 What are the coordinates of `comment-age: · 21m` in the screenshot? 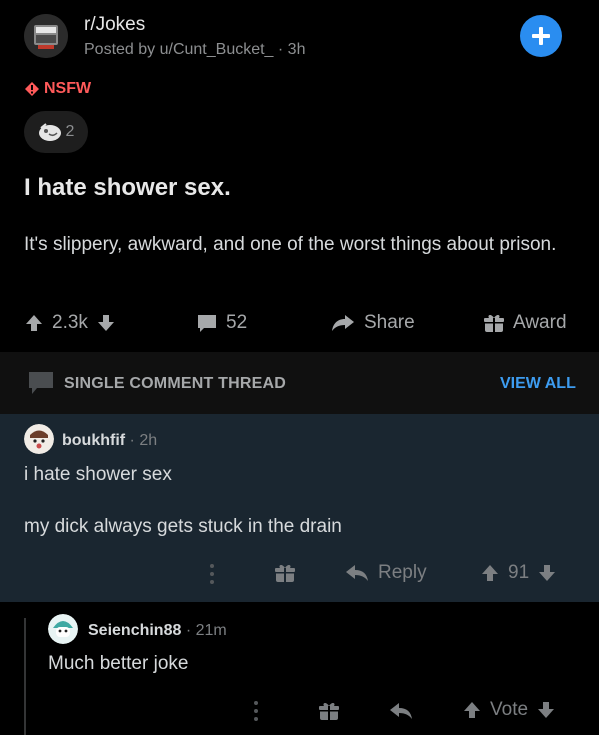 It's located at (206, 630).